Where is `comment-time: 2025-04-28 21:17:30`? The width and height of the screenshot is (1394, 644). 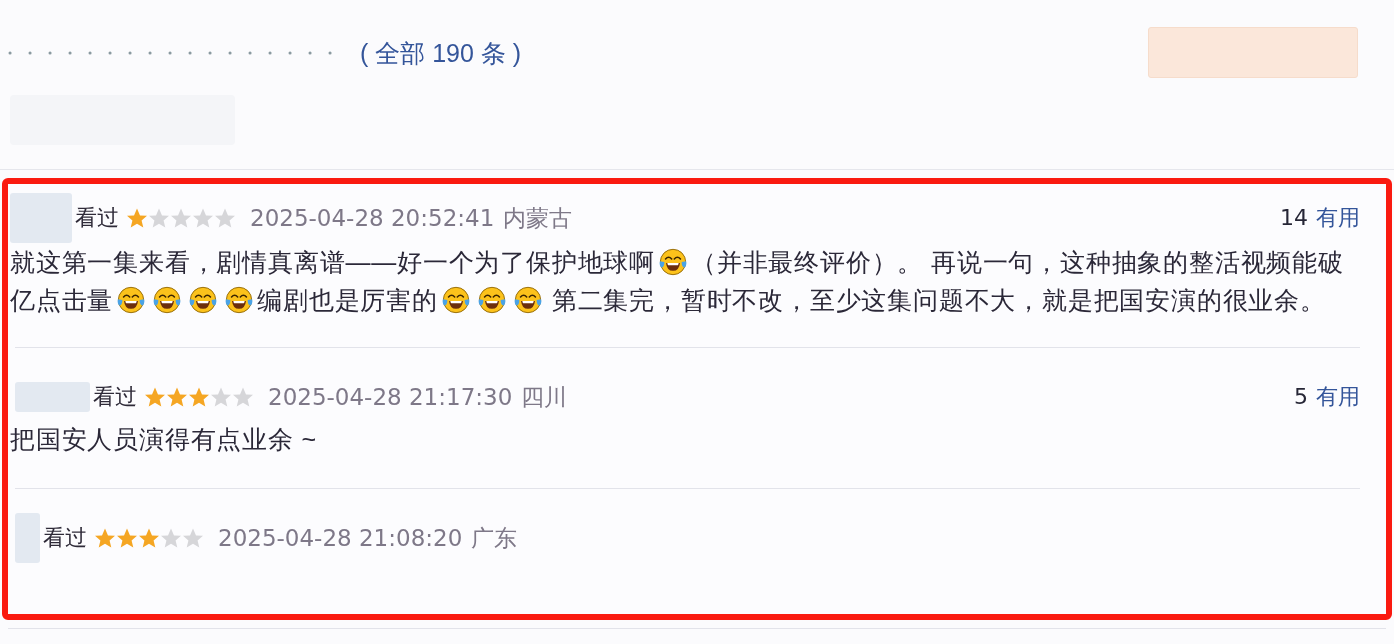
comment-time: 2025-04-28 21:17:30 is located at coordinates (390, 397).